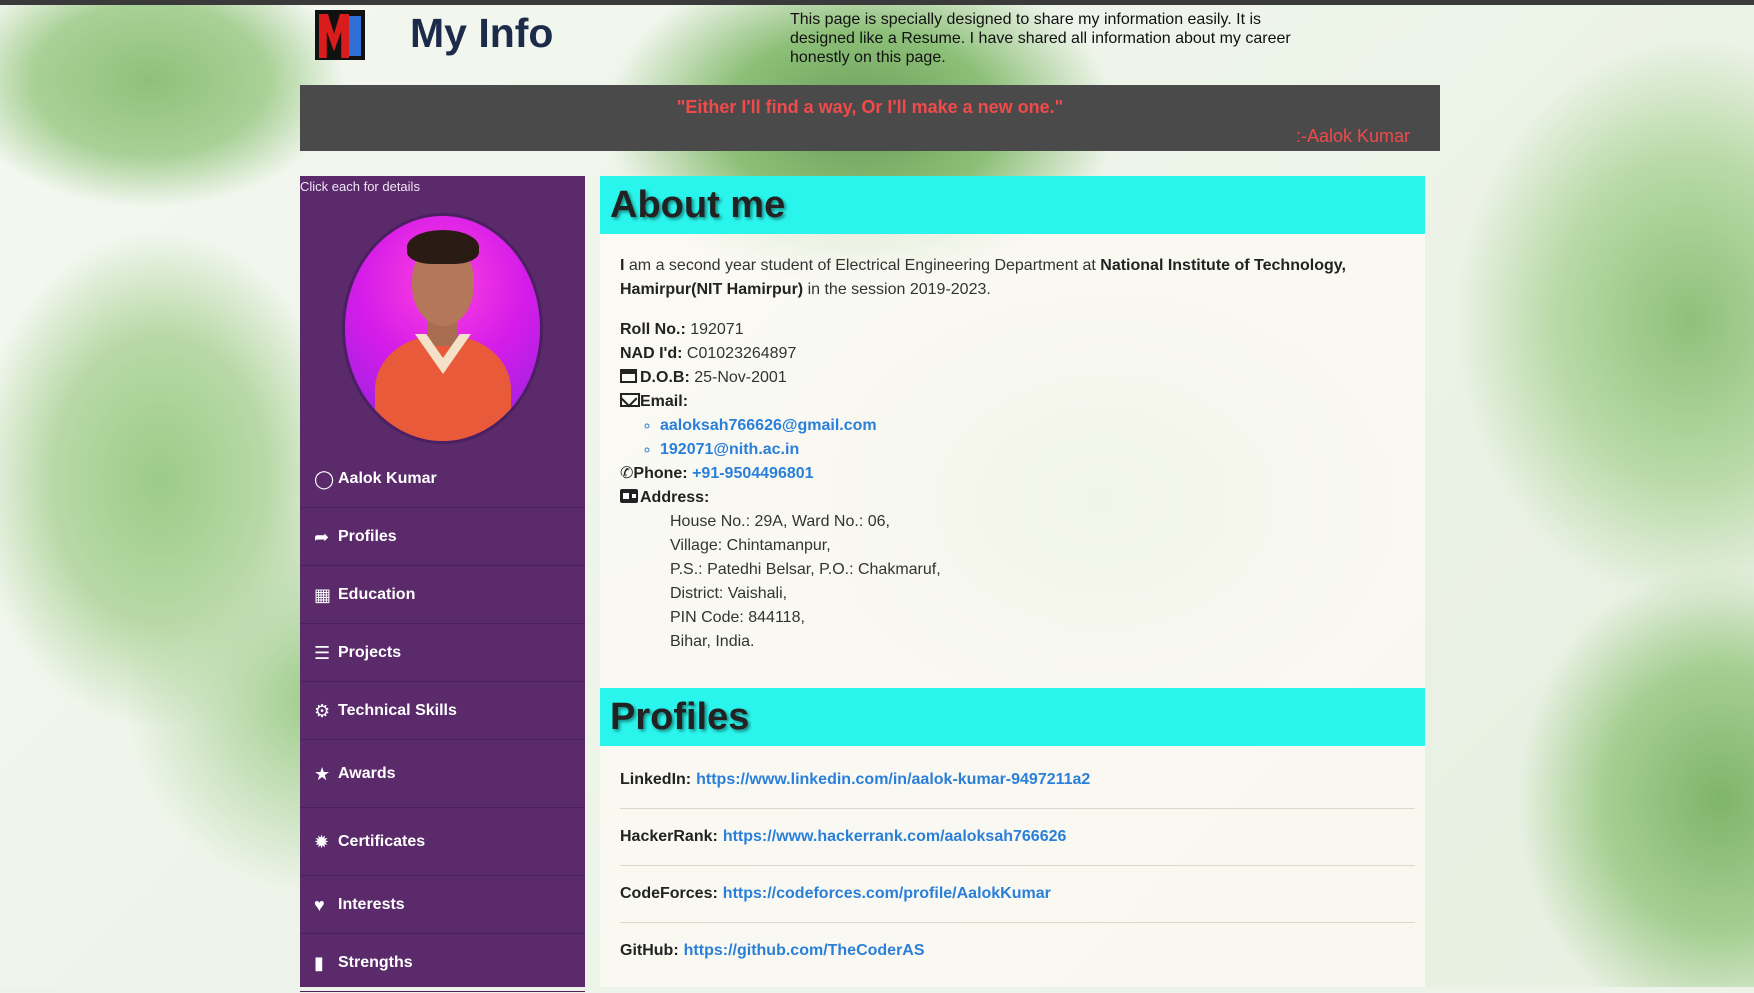 Image resolution: width=1754 pixels, height=993 pixels. Describe the element at coordinates (371, 904) in the screenshot. I see `sidebar-item-label: Interests` at that location.